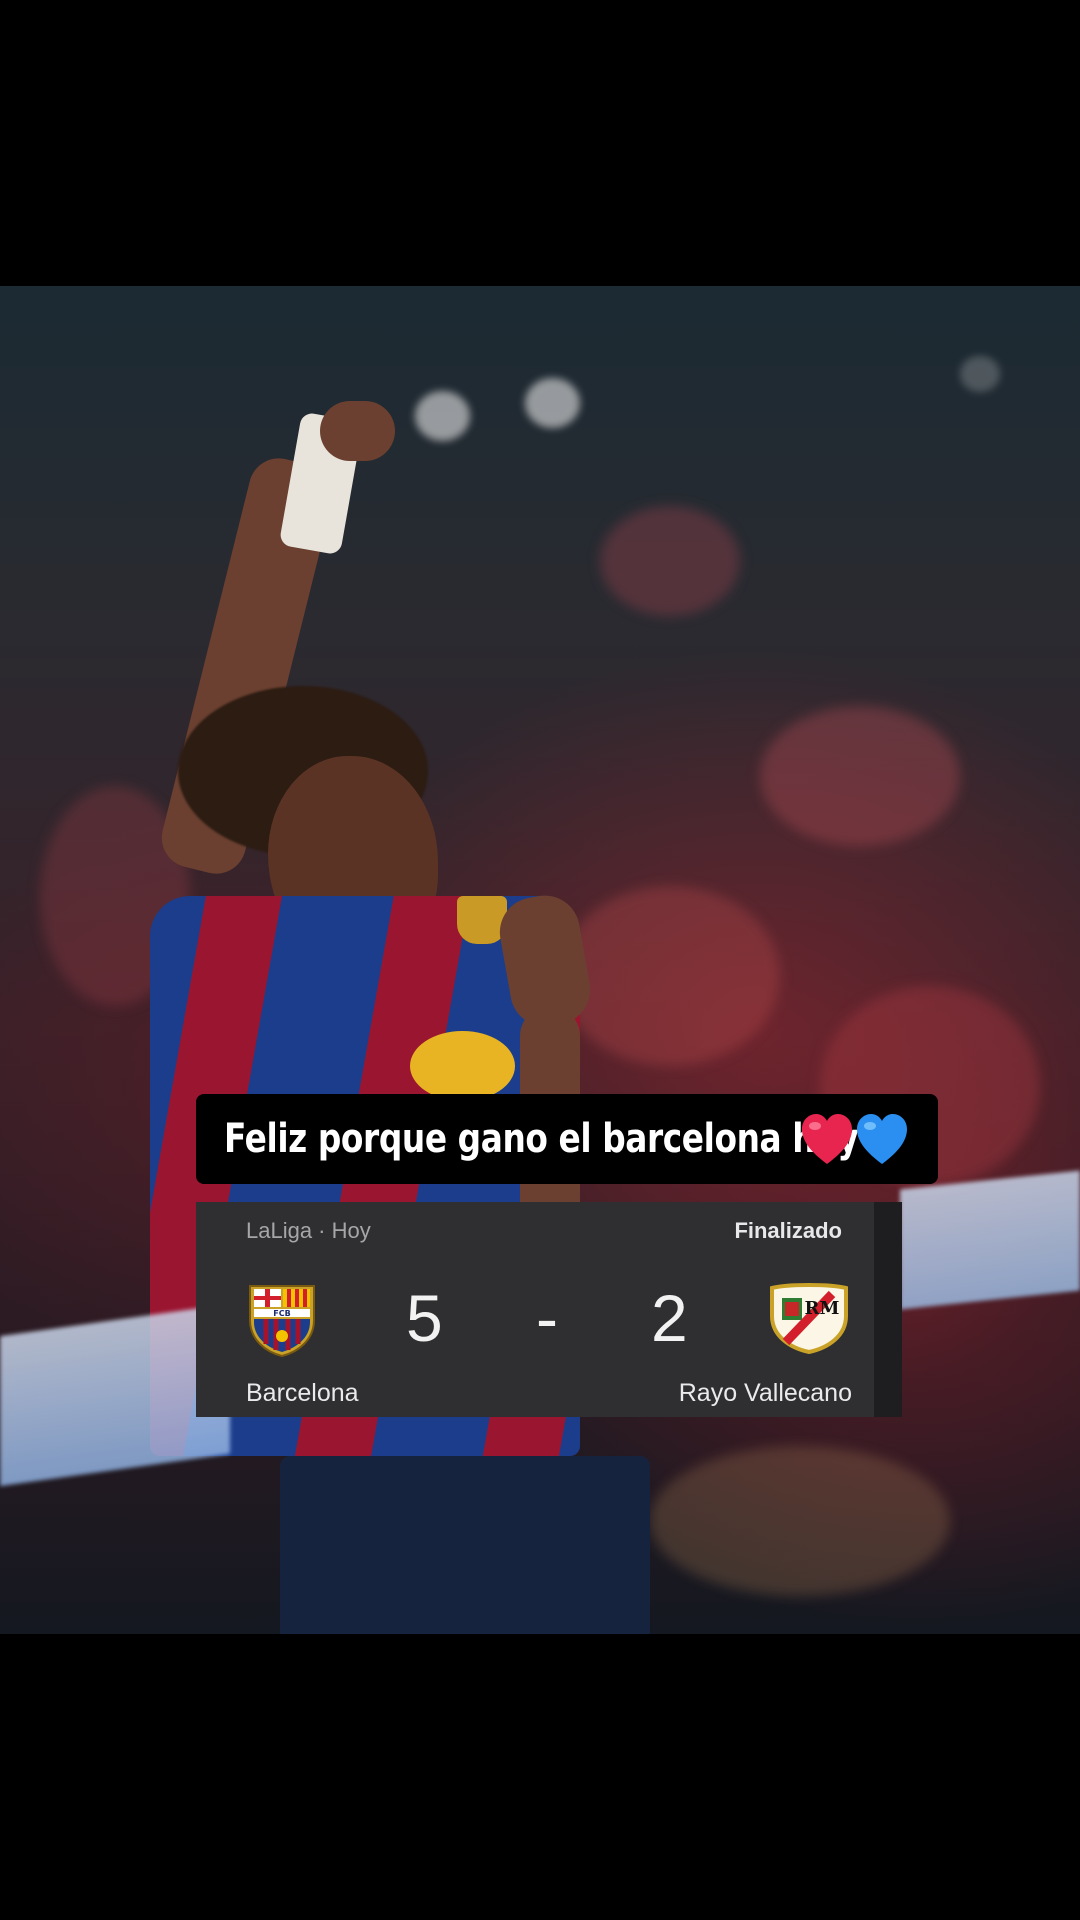 The height and width of the screenshot is (1920, 1080). Describe the element at coordinates (827, 1139) in the screenshot. I see `red-heart-icon` at that location.